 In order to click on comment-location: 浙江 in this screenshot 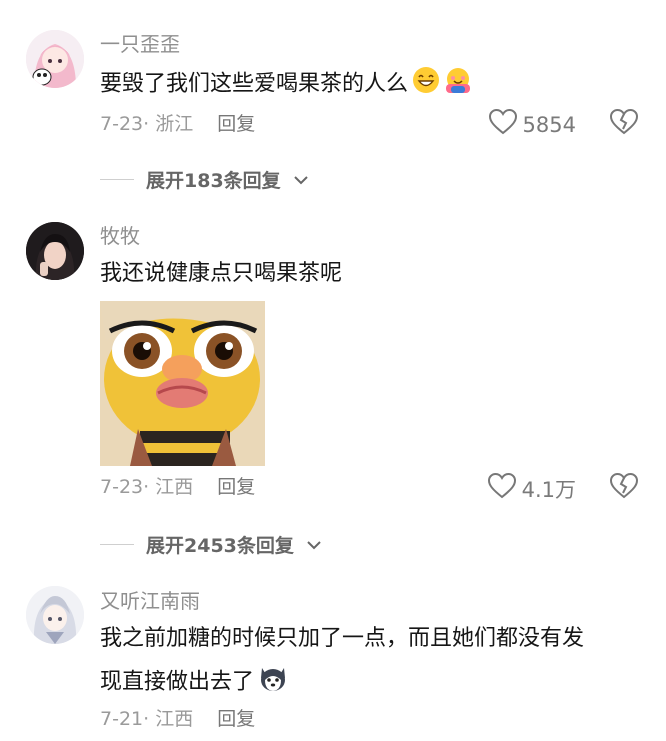, I will do `click(174, 124)`.